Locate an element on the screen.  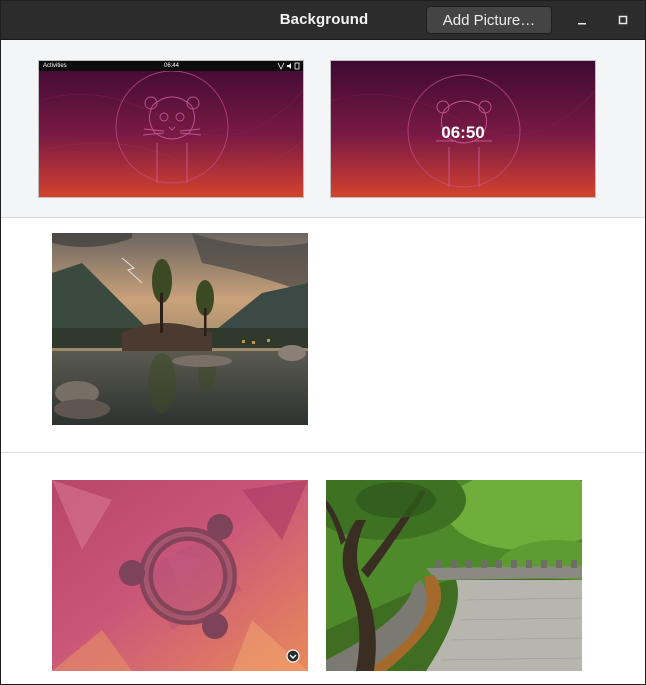
wallpaper-thumbnail-stone-walkway is located at coordinates (454, 575).